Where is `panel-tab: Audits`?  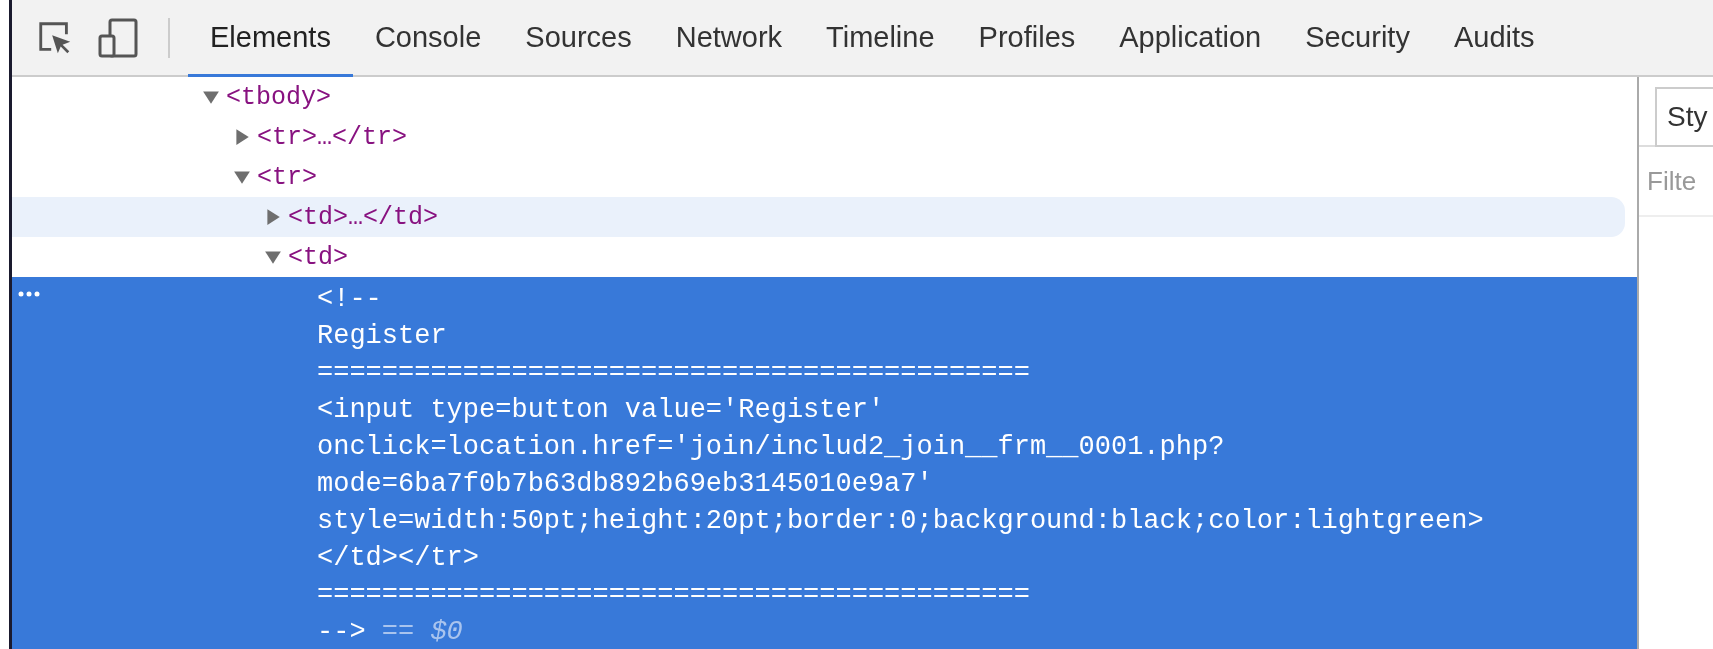
panel-tab: Audits is located at coordinates (1494, 39).